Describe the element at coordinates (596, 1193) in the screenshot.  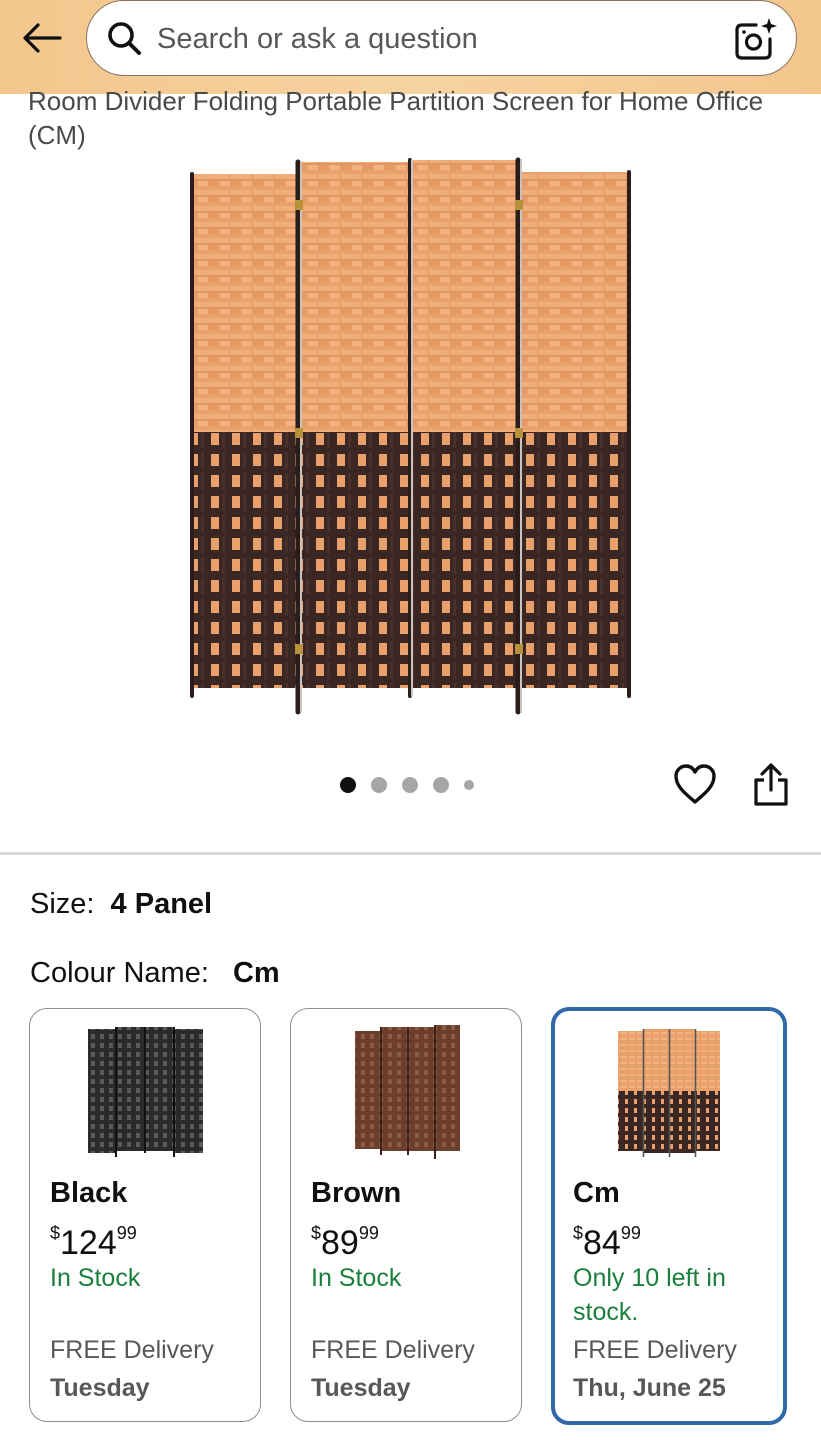
I see `variant-name: Cm` at that location.